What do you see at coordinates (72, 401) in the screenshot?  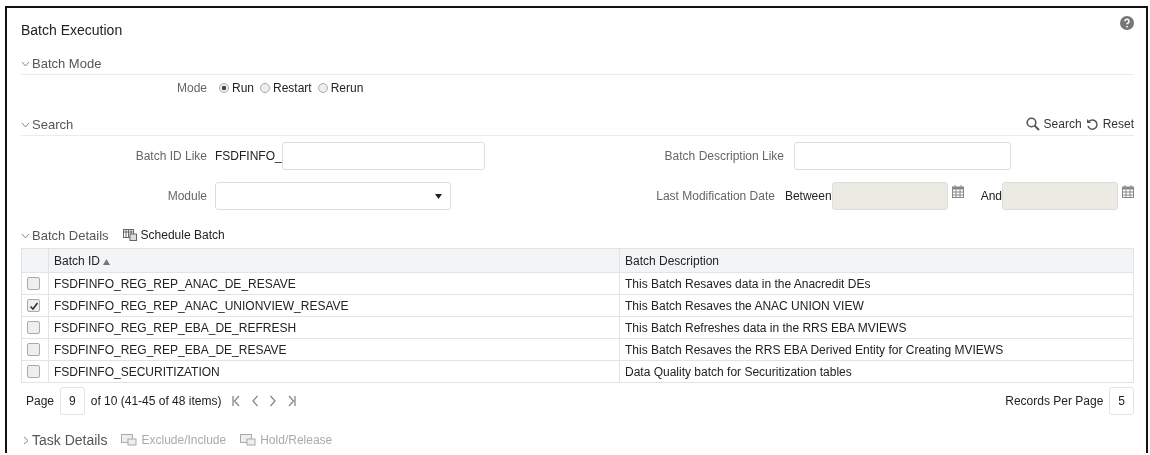 I see `page-field: 9` at bounding box center [72, 401].